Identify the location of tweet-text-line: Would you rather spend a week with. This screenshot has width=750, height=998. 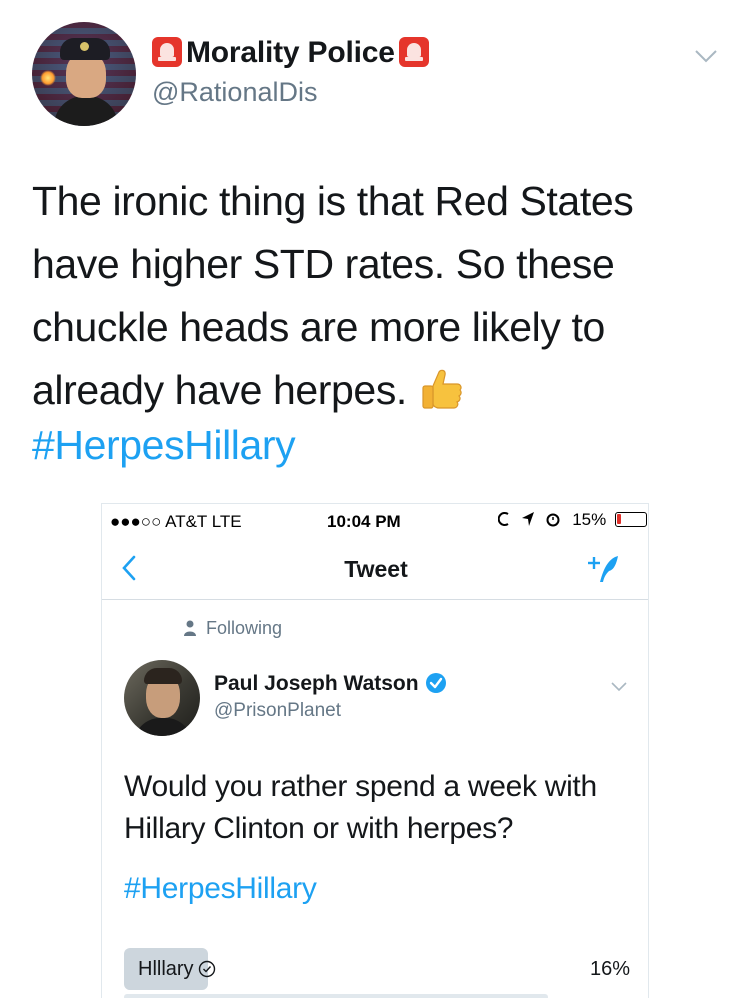
(360, 786).